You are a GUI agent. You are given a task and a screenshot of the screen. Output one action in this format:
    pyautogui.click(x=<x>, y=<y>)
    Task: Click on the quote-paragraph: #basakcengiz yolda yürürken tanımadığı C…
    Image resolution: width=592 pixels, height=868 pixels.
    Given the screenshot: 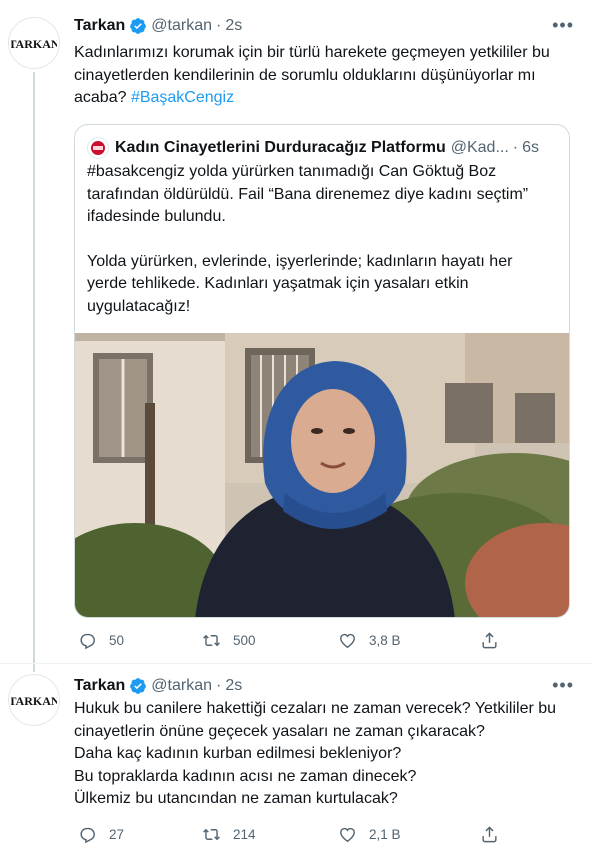 What is the action you would take?
    pyautogui.click(x=308, y=194)
    